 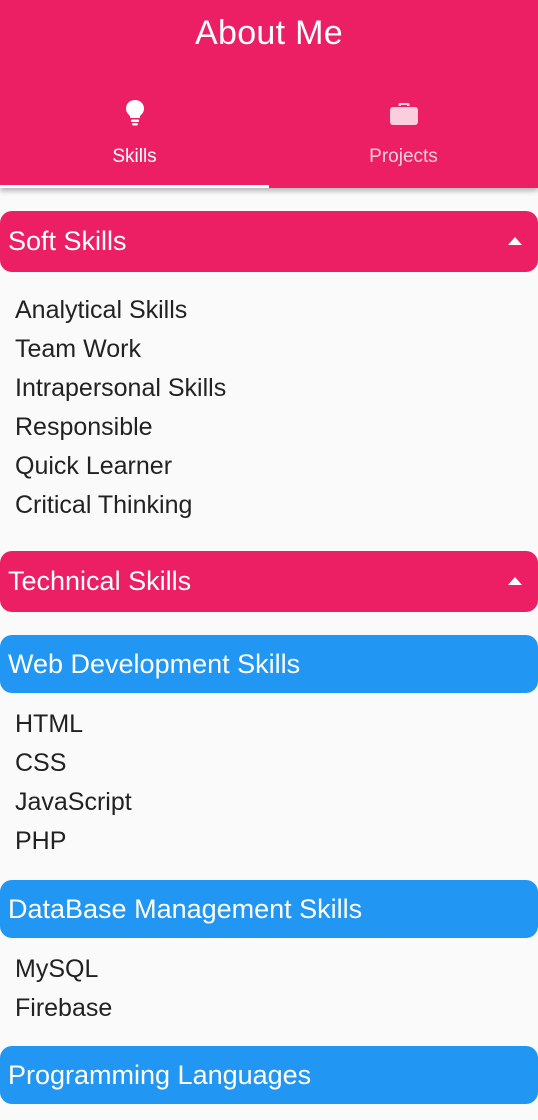 What do you see at coordinates (134, 138) in the screenshot?
I see `tab-skills: Skills` at bounding box center [134, 138].